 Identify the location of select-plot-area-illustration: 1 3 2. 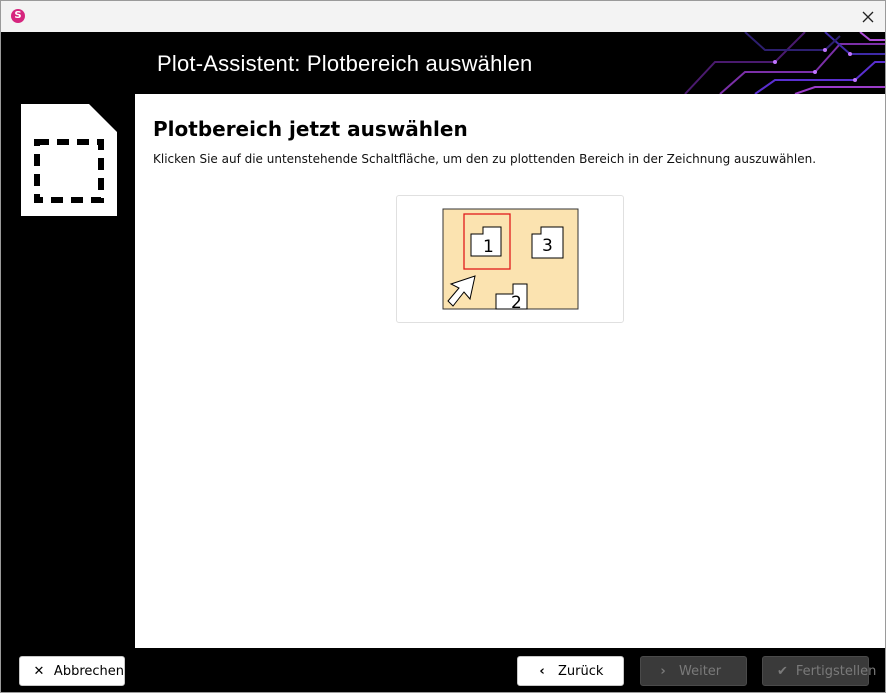
(510, 260).